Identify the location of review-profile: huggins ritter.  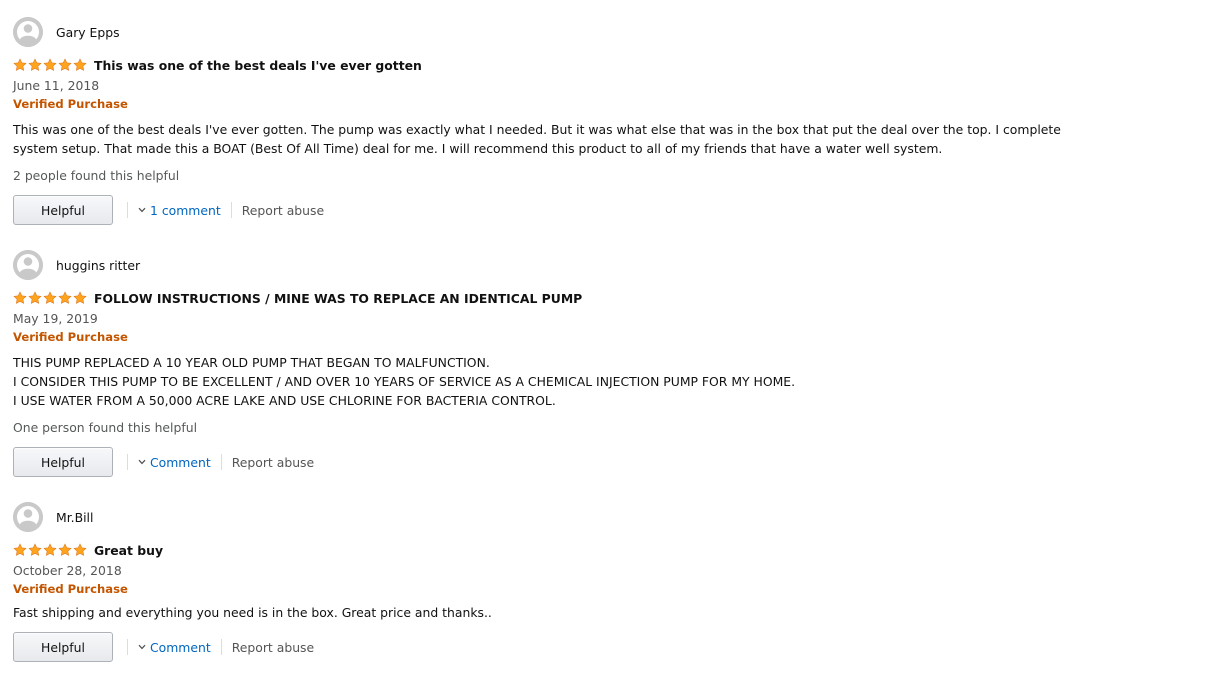
(76, 265).